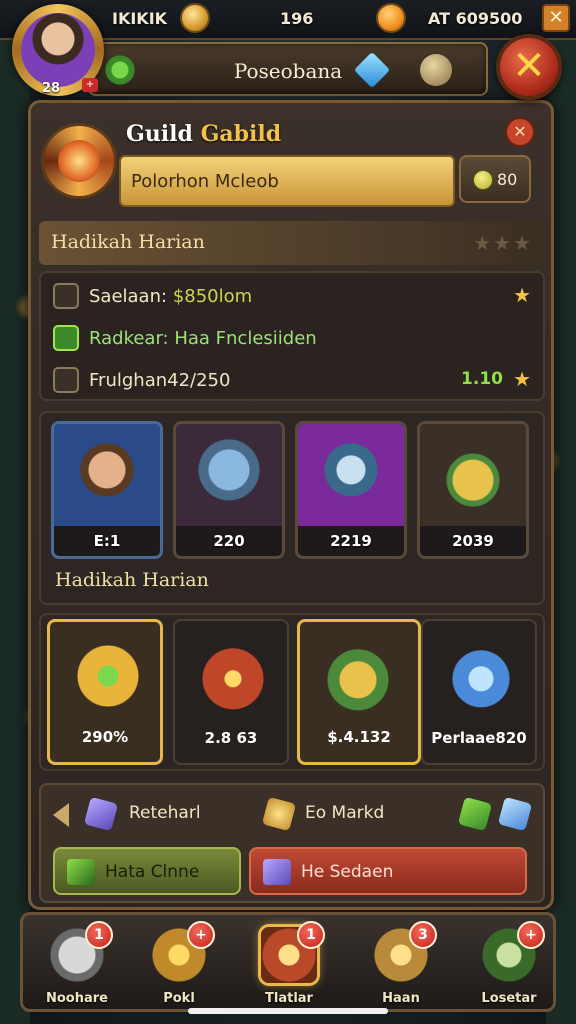 This screenshot has width=576, height=1024. Describe the element at coordinates (77, 967) in the screenshot. I see `nav-item: 1 Noohare` at that location.